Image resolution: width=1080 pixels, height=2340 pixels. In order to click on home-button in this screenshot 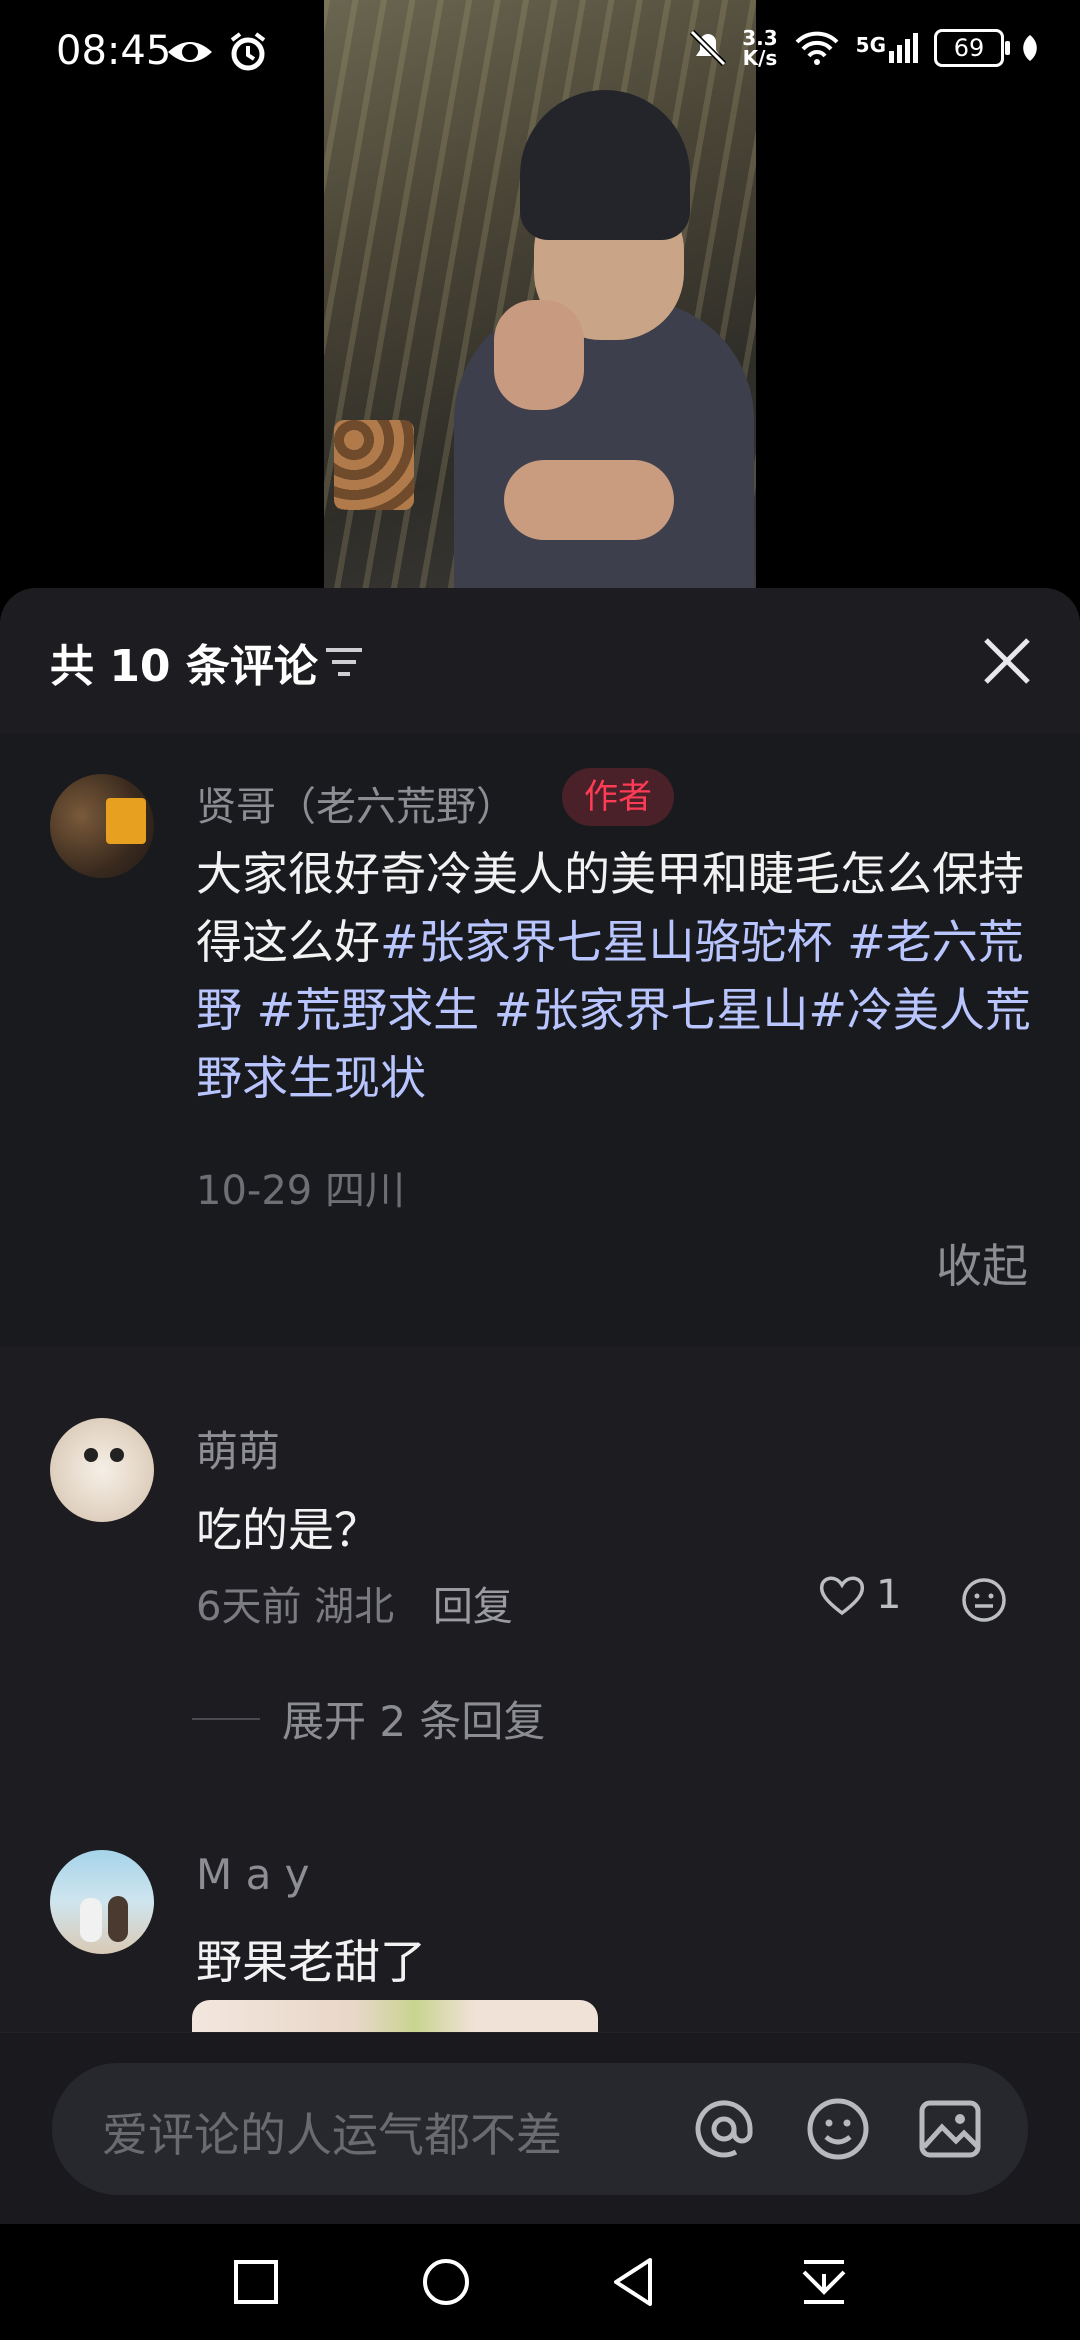, I will do `click(446, 2282)`.